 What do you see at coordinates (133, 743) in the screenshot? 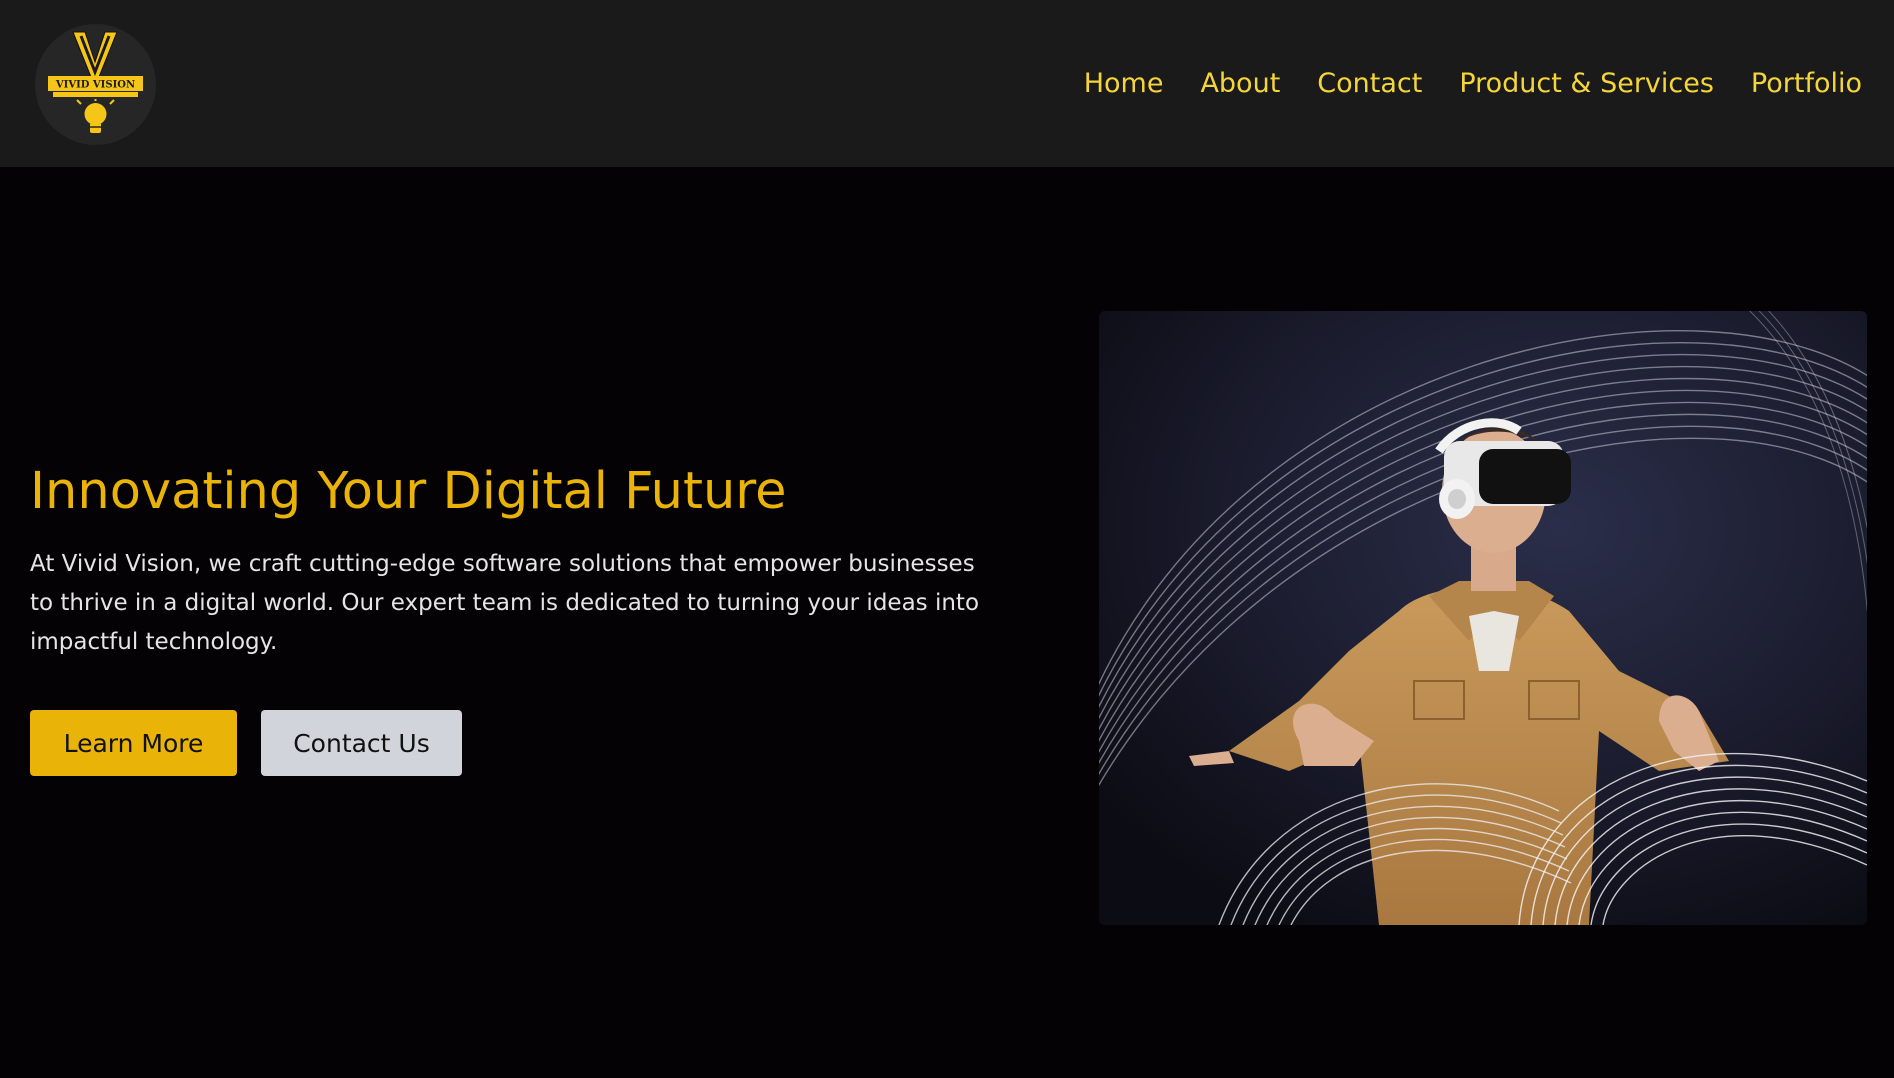
I see `learn-more-button: Learn More` at bounding box center [133, 743].